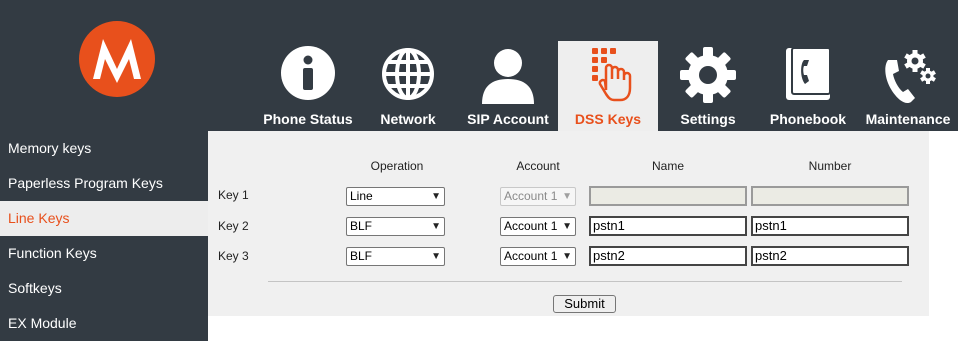 The image size is (958, 341). I want to click on tab-label: DSS Keys, so click(608, 119).